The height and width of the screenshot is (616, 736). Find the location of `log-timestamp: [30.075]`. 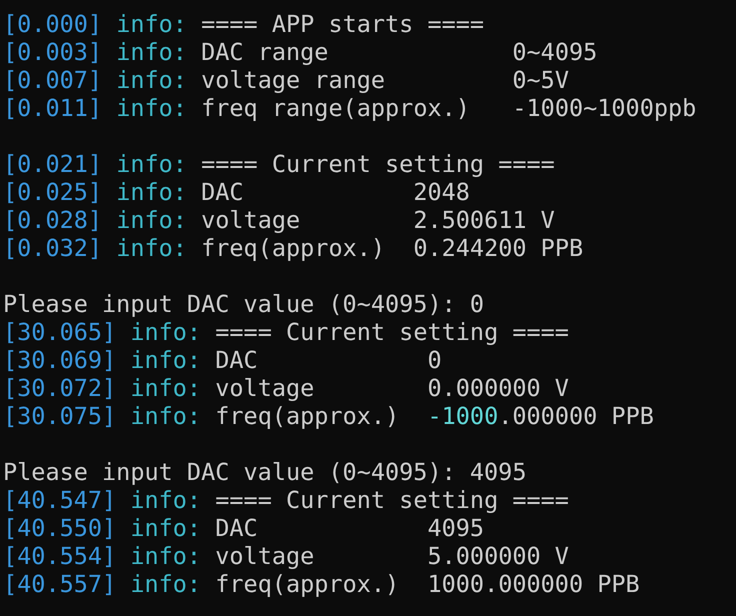

log-timestamp: [30.075] is located at coordinates (59, 416).